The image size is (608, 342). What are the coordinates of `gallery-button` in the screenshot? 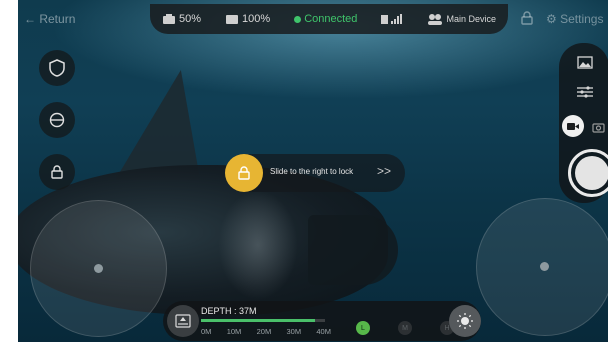 It's located at (585, 65).